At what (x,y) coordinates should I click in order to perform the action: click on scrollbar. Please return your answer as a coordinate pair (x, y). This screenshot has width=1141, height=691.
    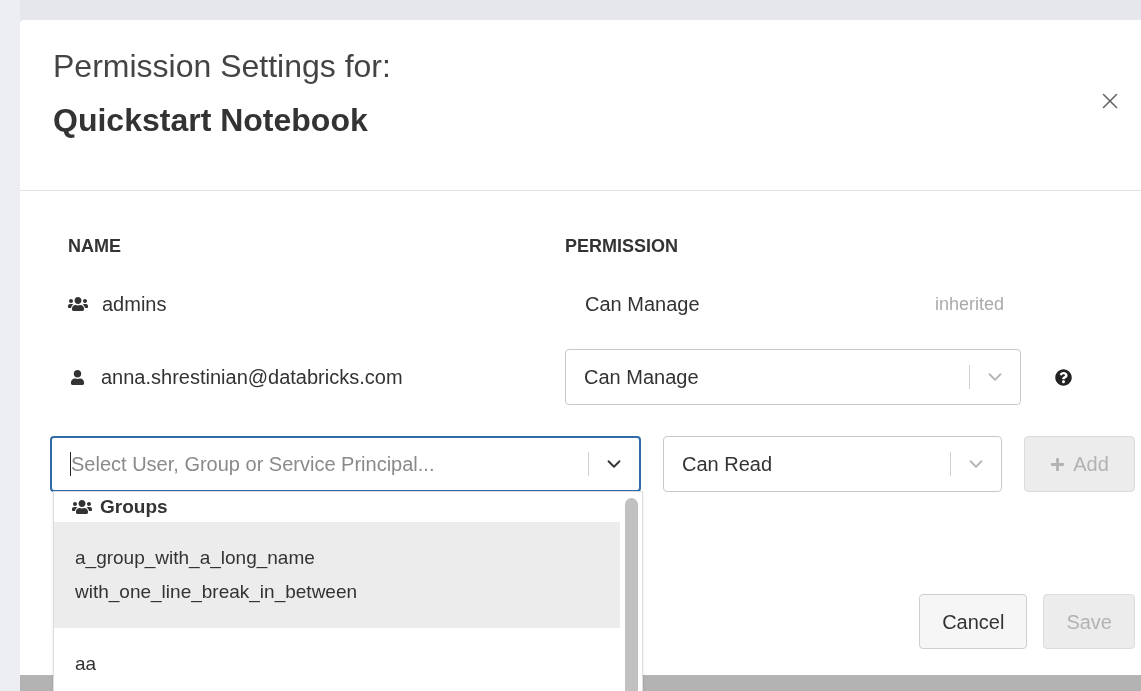
    Looking at the image, I should click on (631, 594).